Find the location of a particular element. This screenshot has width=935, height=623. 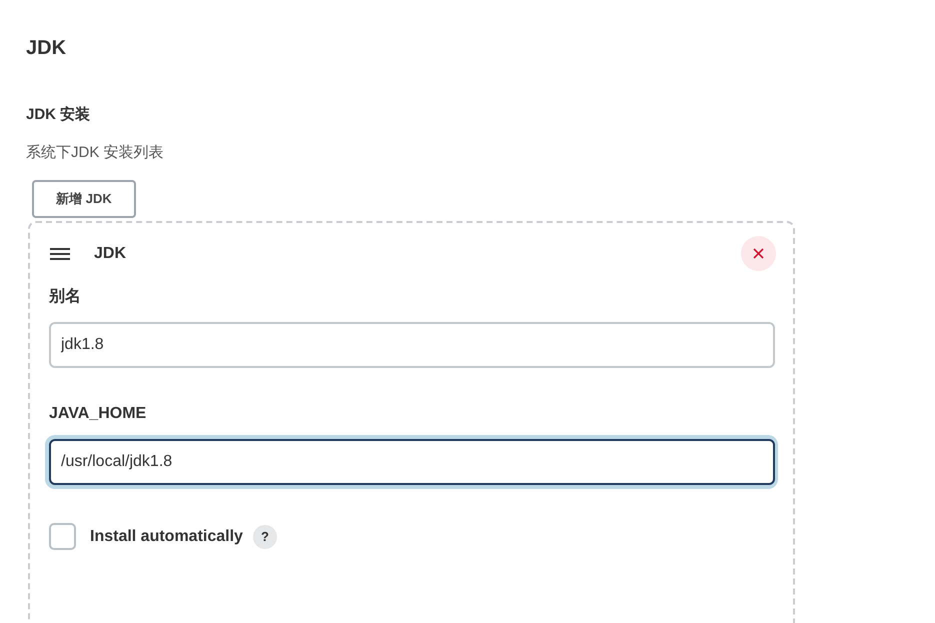

jdk-item-title: JDK is located at coordinates (110, 254).